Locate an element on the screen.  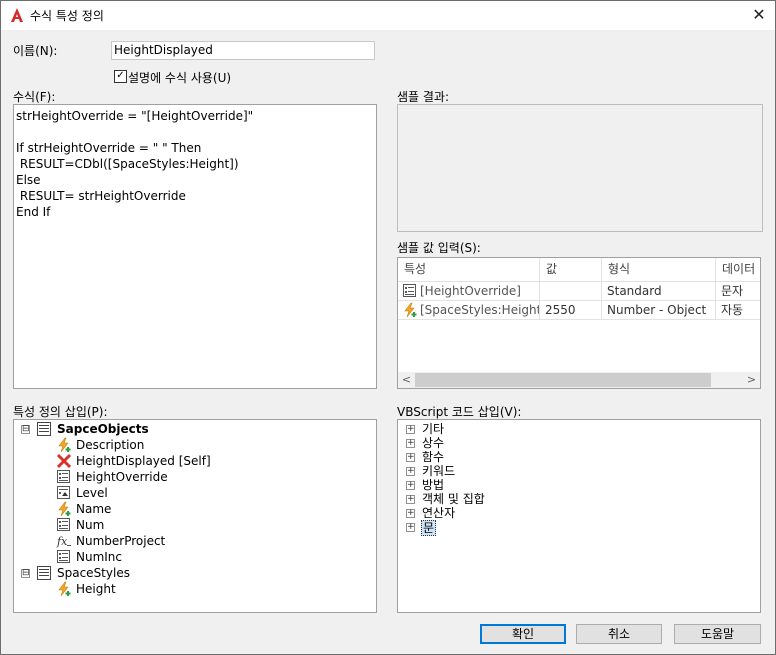
sample-input-label: 샘플 값 입력(S): is located at coordinates (439, 248).